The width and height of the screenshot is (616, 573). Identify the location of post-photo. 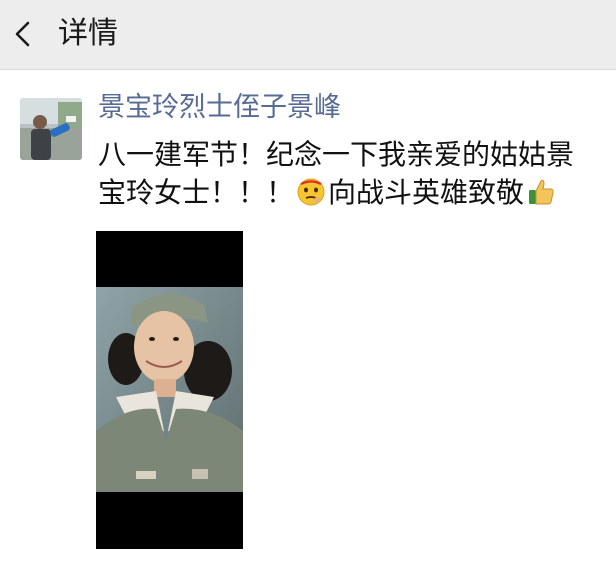
(169, 390).